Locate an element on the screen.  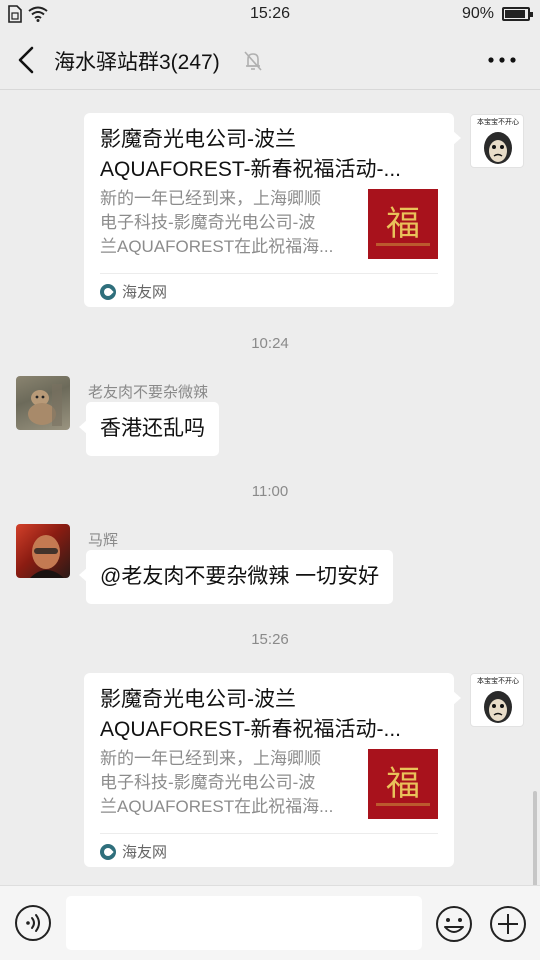
sender-name: 马辉 is located at coordinates (103, 540).